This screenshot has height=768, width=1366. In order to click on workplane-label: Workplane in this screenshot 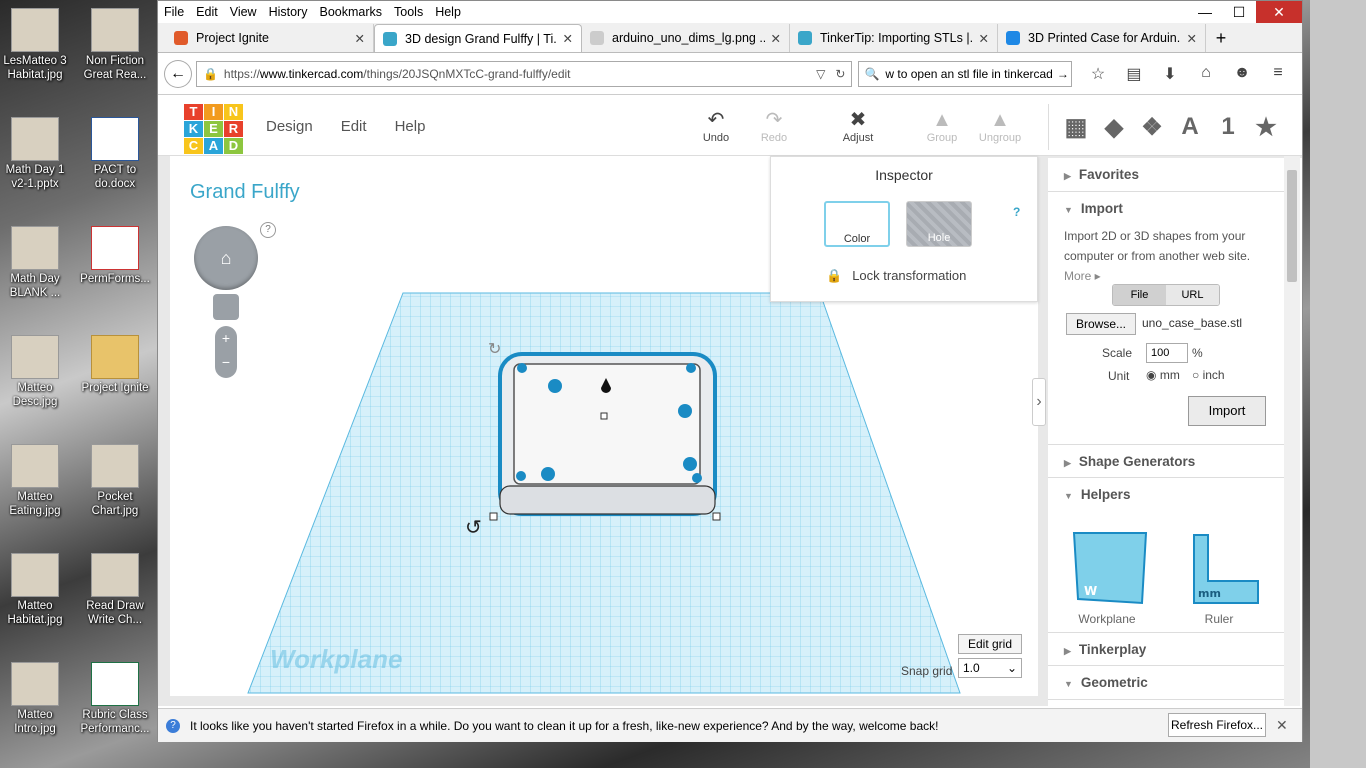, I will do `click(336, 659)`.